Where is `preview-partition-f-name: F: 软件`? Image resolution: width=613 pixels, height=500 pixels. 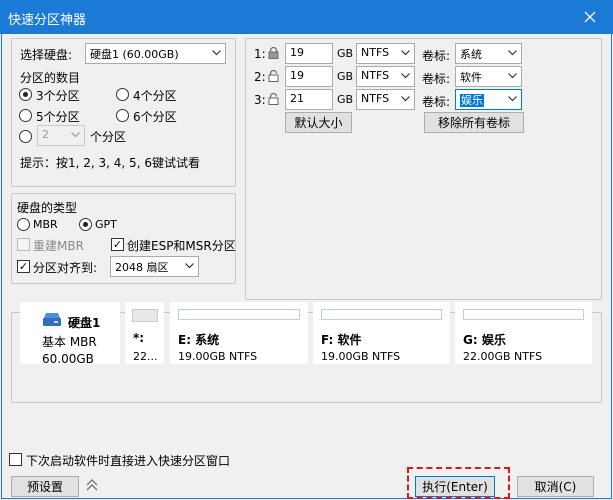 preview-partition-f-name: F: 软件 is located at coordinates (341, 340).